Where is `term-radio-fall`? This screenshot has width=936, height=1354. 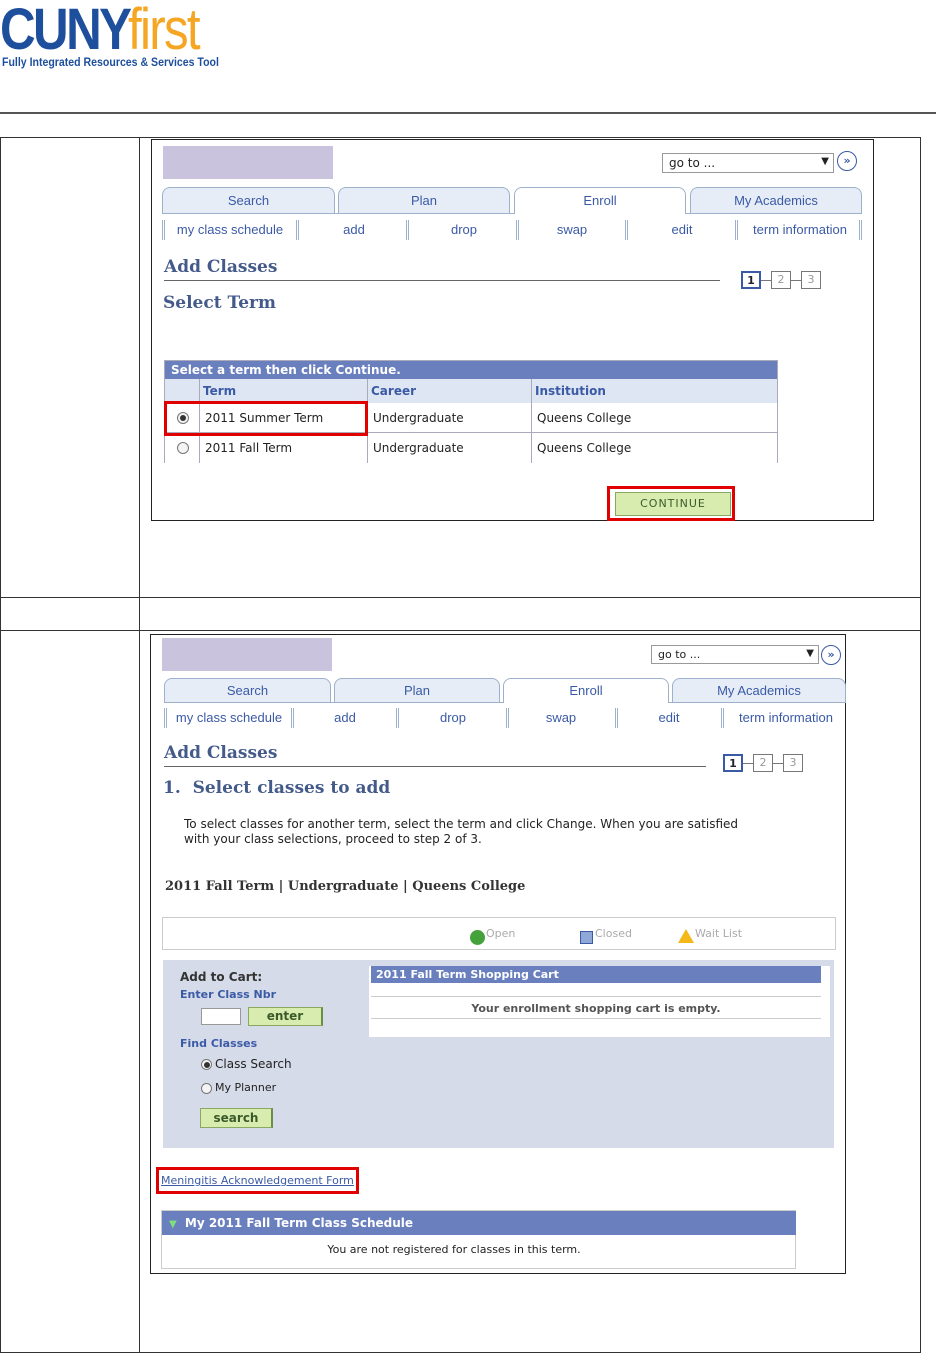
term-radio-fall is located at coordinates (183, 448).